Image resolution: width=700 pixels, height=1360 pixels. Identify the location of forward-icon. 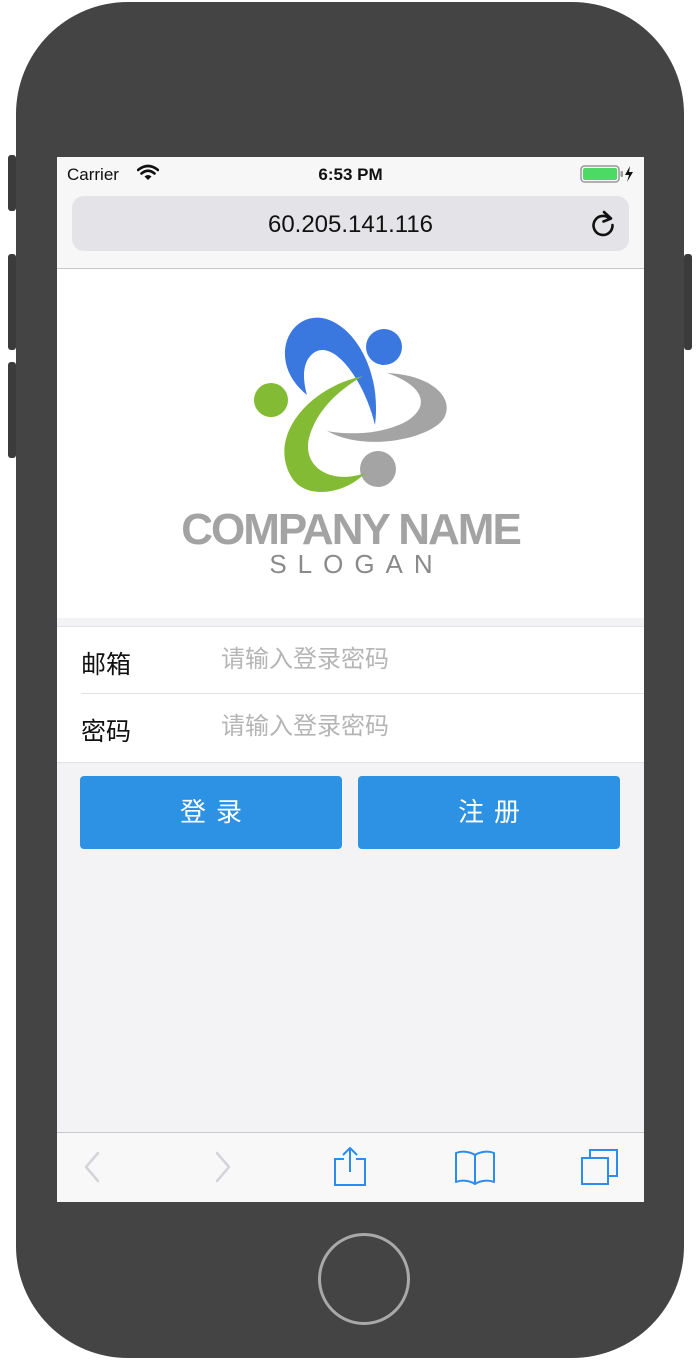
(223, 1169).